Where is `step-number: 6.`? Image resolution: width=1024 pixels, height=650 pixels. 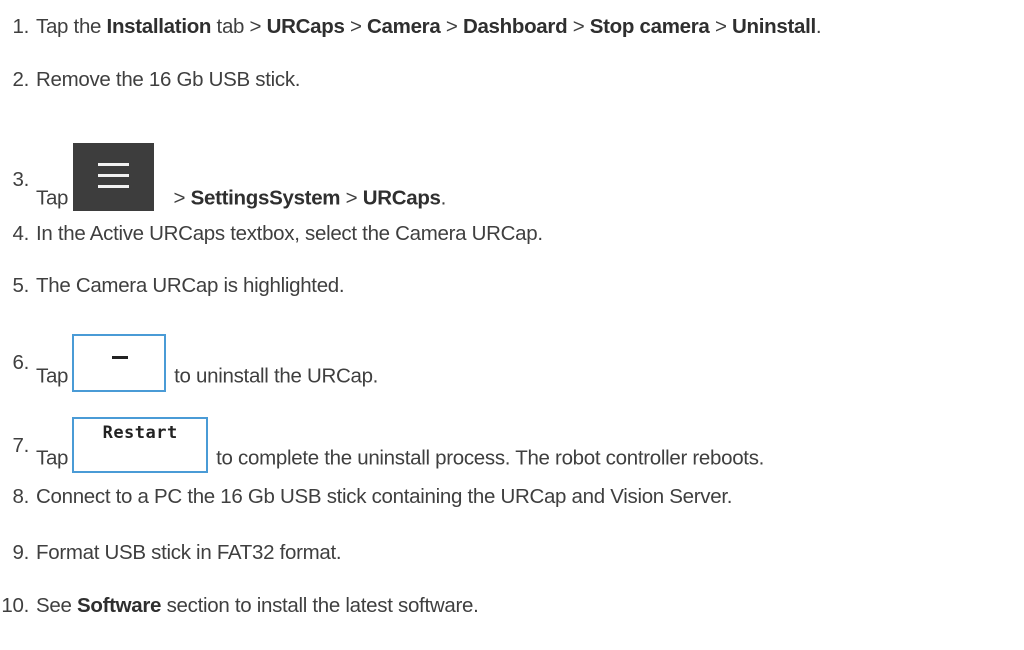 step-number: 6. is located at coordinates (21, 362).